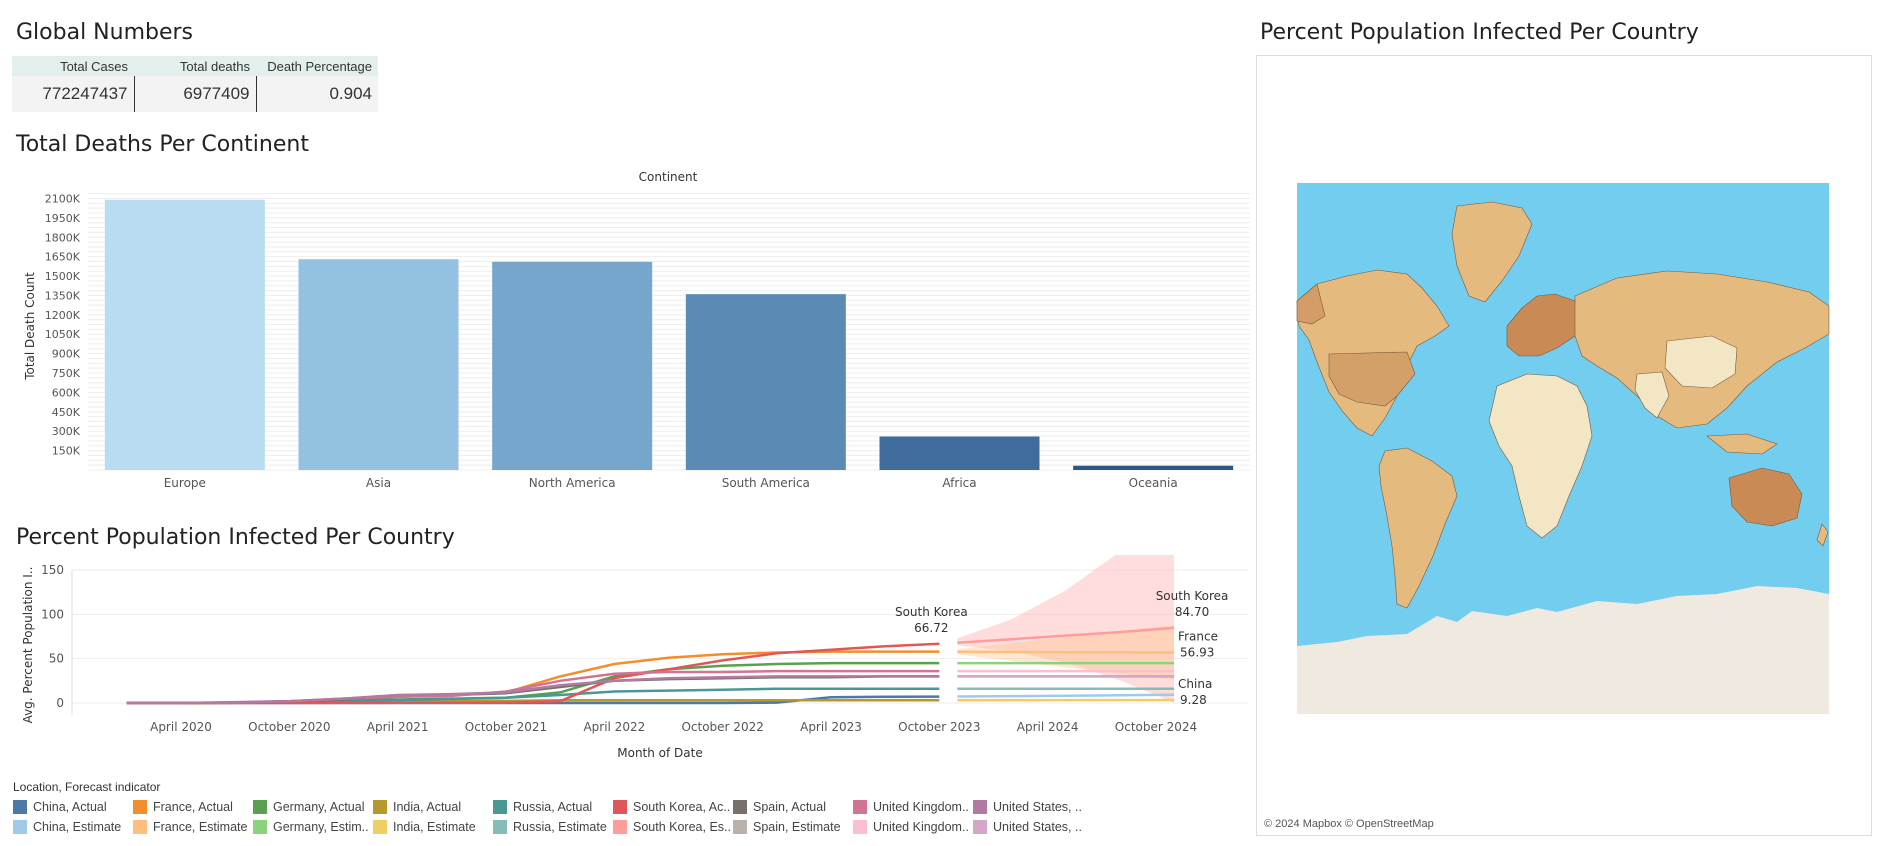  I want to click on line-x-tick-label: April 2023, so click(831, 727).